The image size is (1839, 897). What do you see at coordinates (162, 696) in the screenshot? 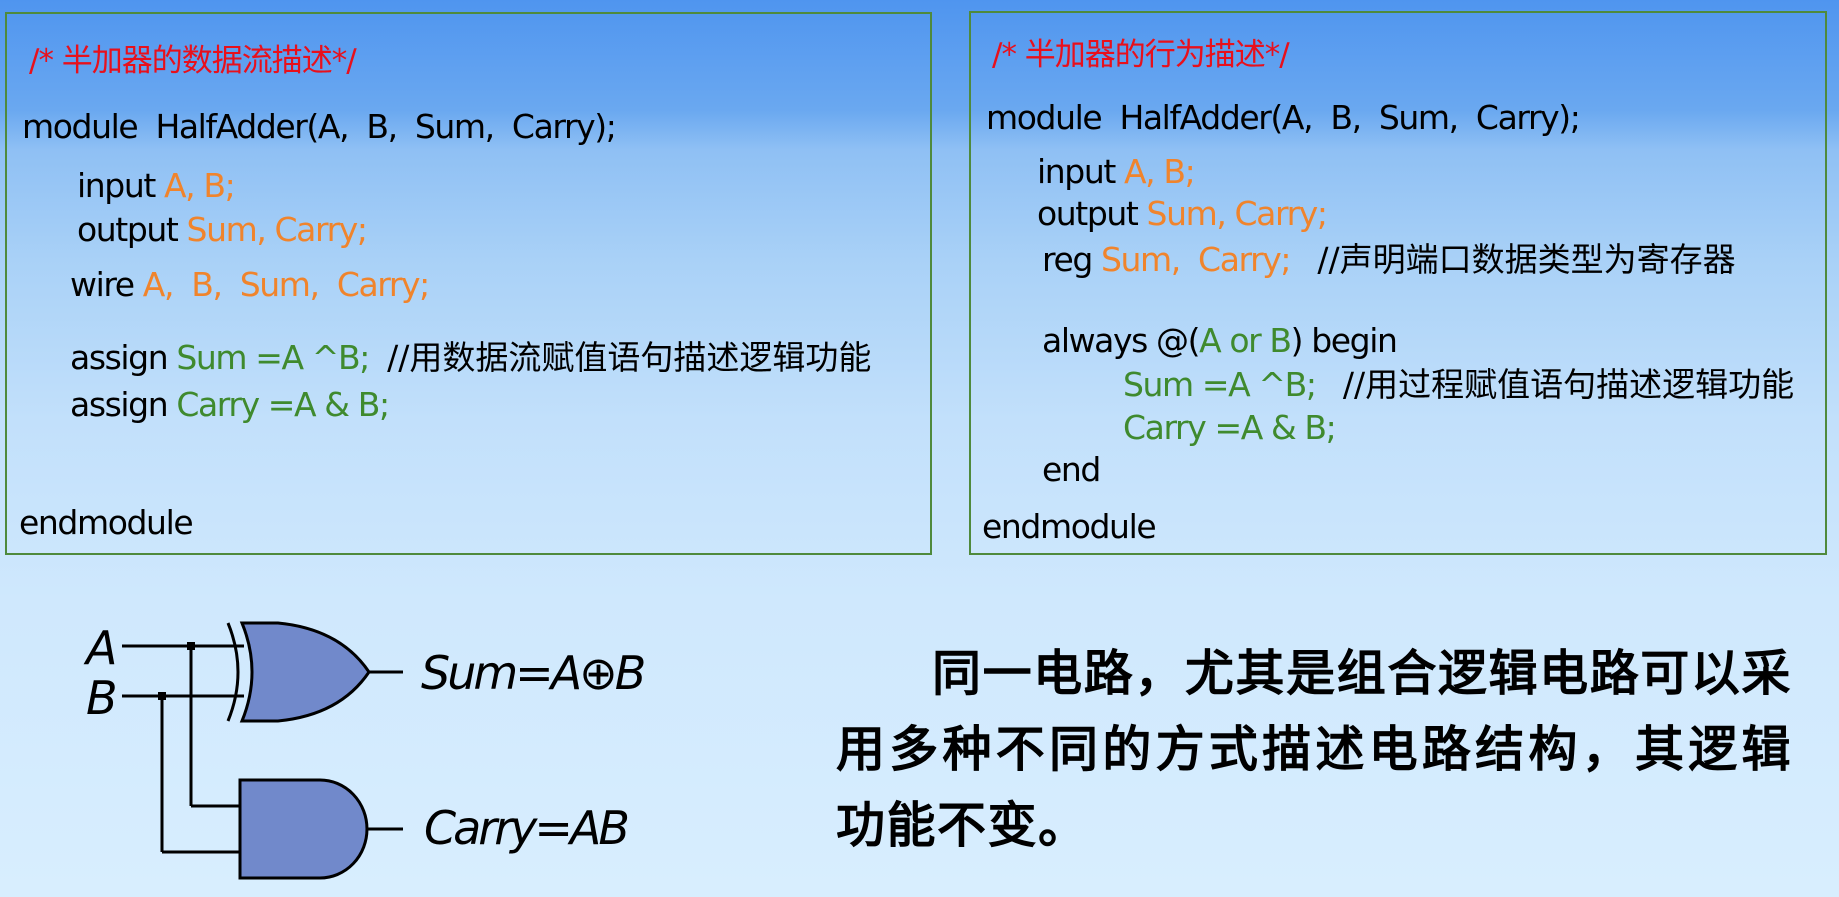
I see `junction-b` at bounding box center [162, 696].